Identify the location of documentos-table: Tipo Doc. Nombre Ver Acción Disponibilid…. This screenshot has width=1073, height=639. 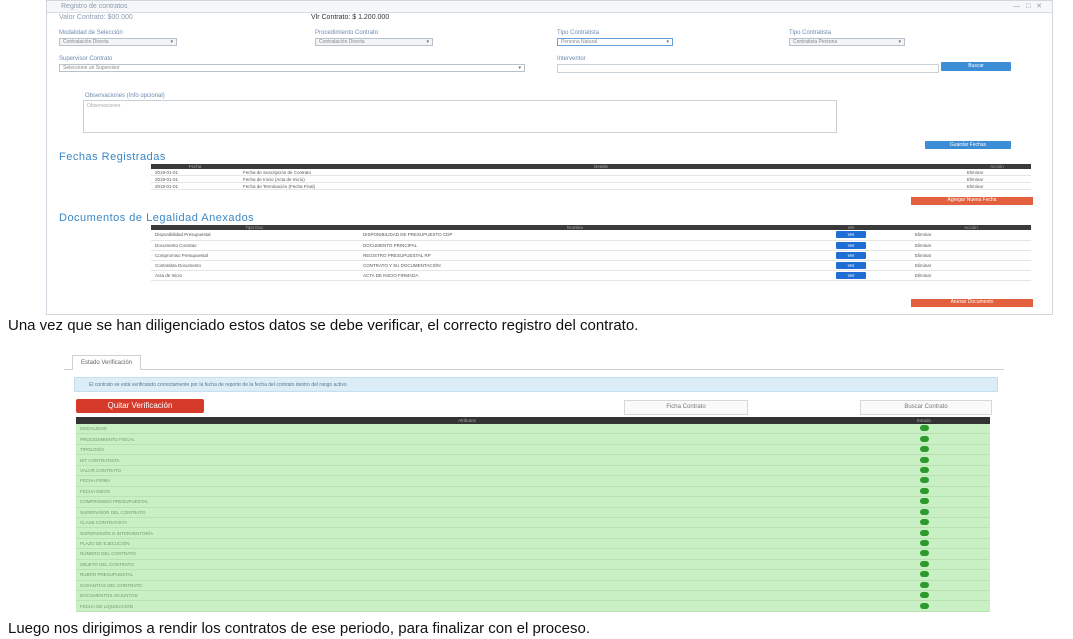
(591, 253).